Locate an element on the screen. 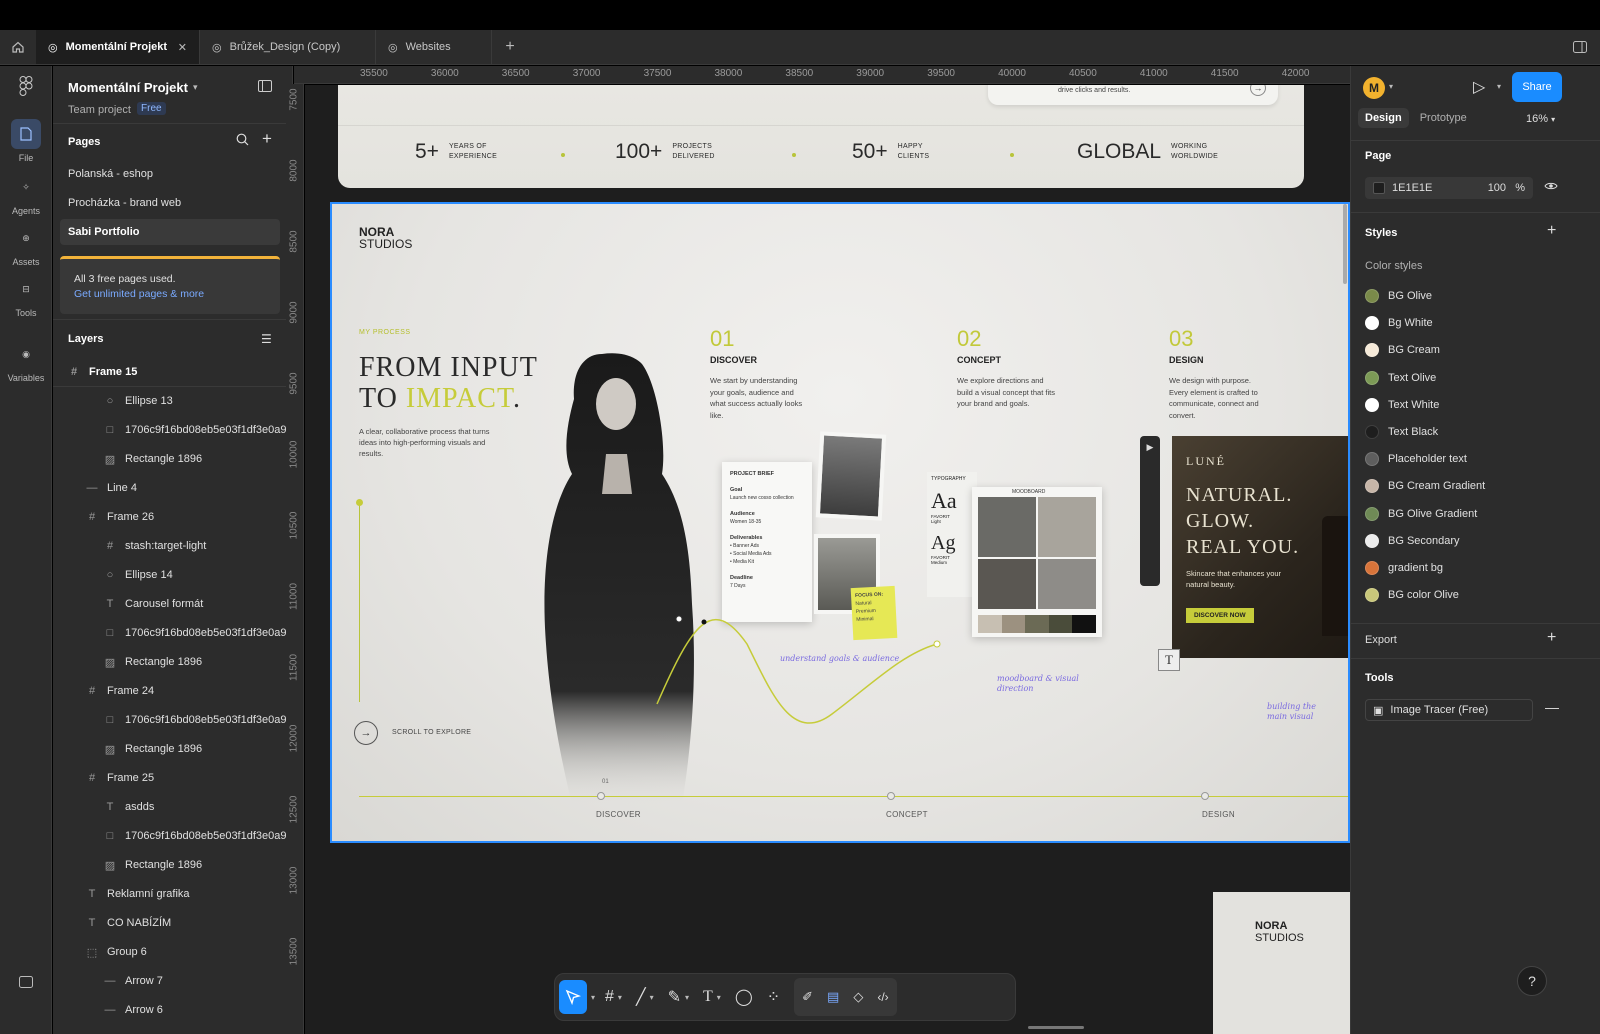 This screenshot has height=1034, width=1600. layer-item: # Frame 24 is located at coordinates (120, 691).